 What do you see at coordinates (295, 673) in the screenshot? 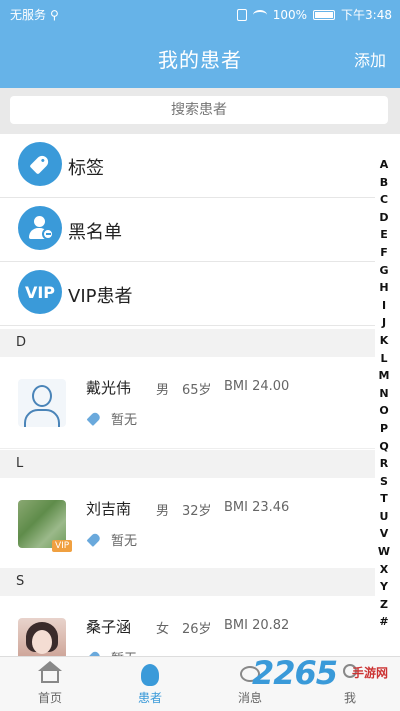
I see `watermark-logo: 2265` at bounding box center [295, 673].